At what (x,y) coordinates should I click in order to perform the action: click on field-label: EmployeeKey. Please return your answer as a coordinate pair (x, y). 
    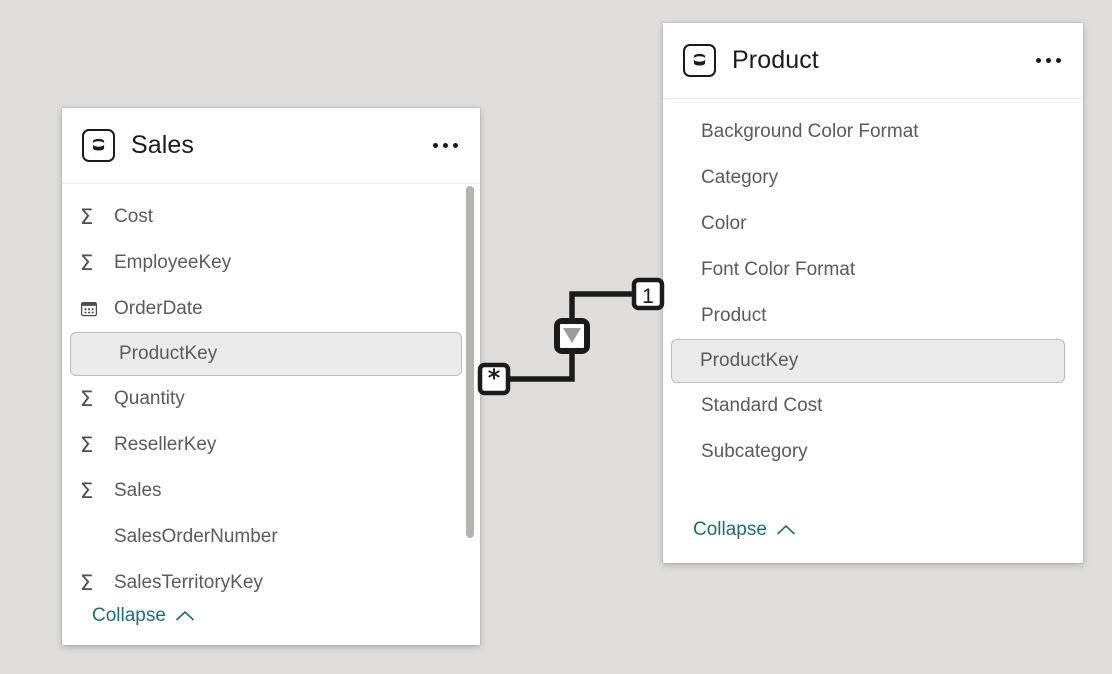
    Looking at the image, I should click on (173, 262).